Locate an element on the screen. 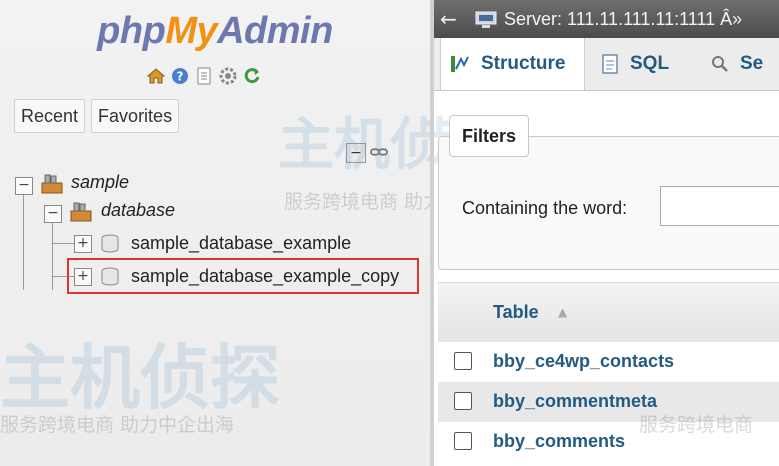 The height and width of the screenshot is (466, 779). expand-toggle: + is located at coordinates (83, 244).